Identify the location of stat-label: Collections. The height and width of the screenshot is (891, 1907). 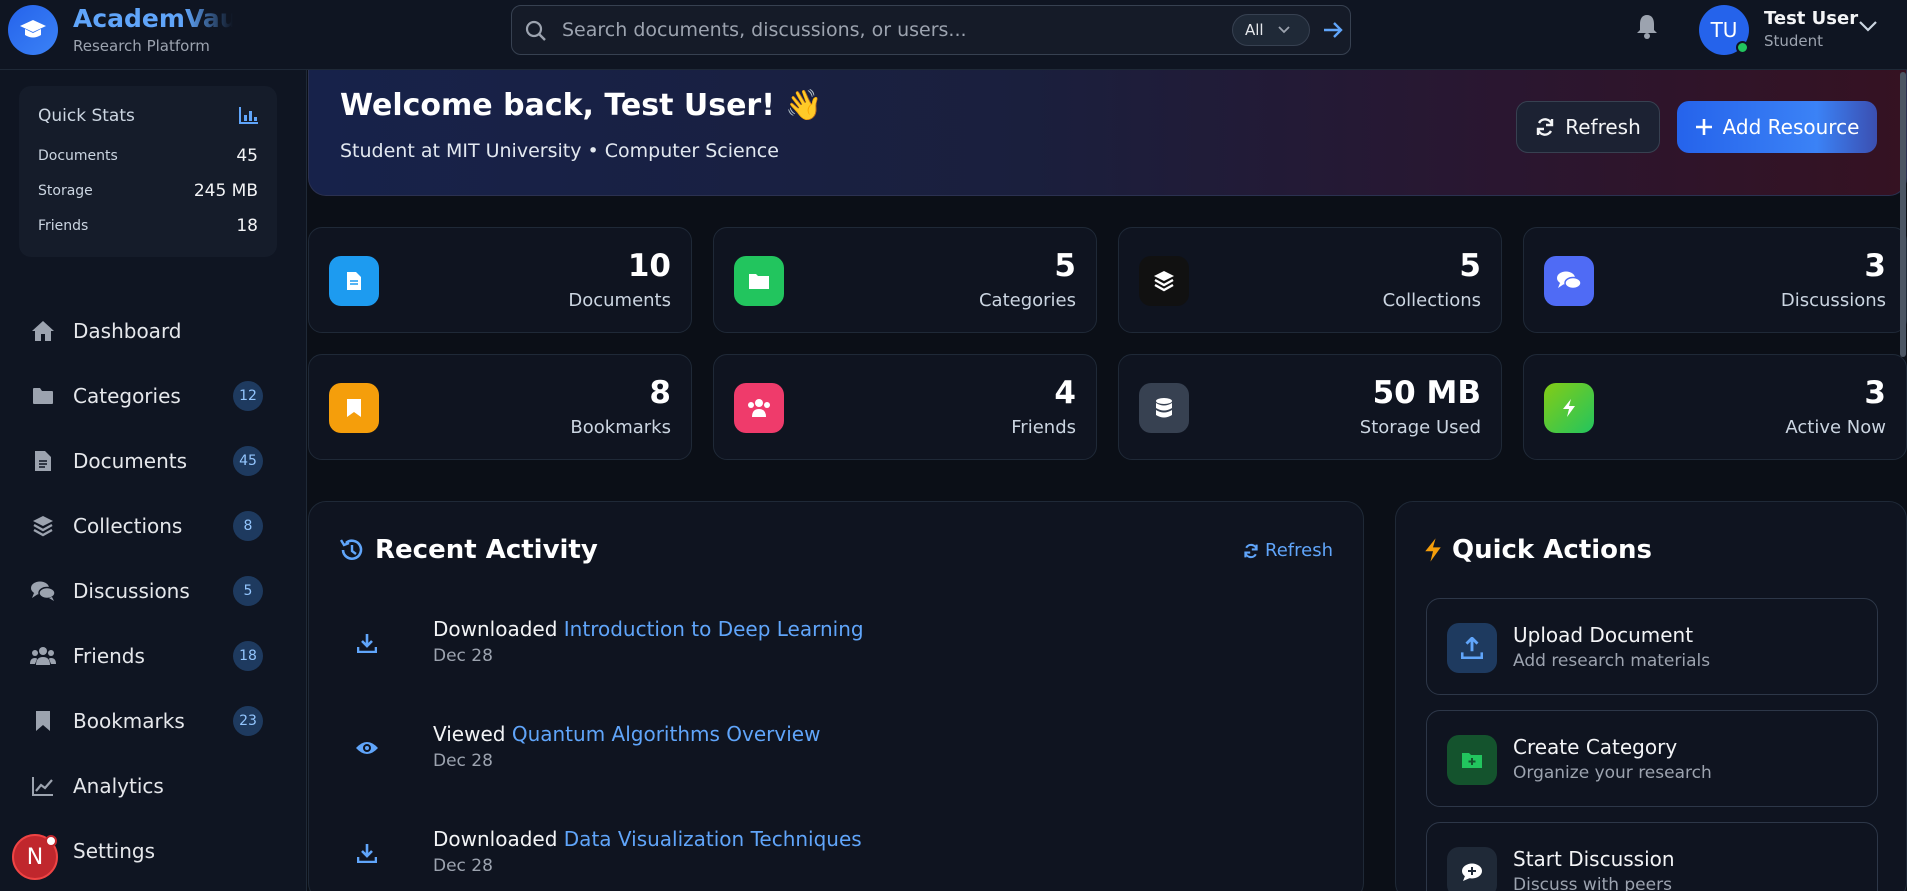
(1431, 300).